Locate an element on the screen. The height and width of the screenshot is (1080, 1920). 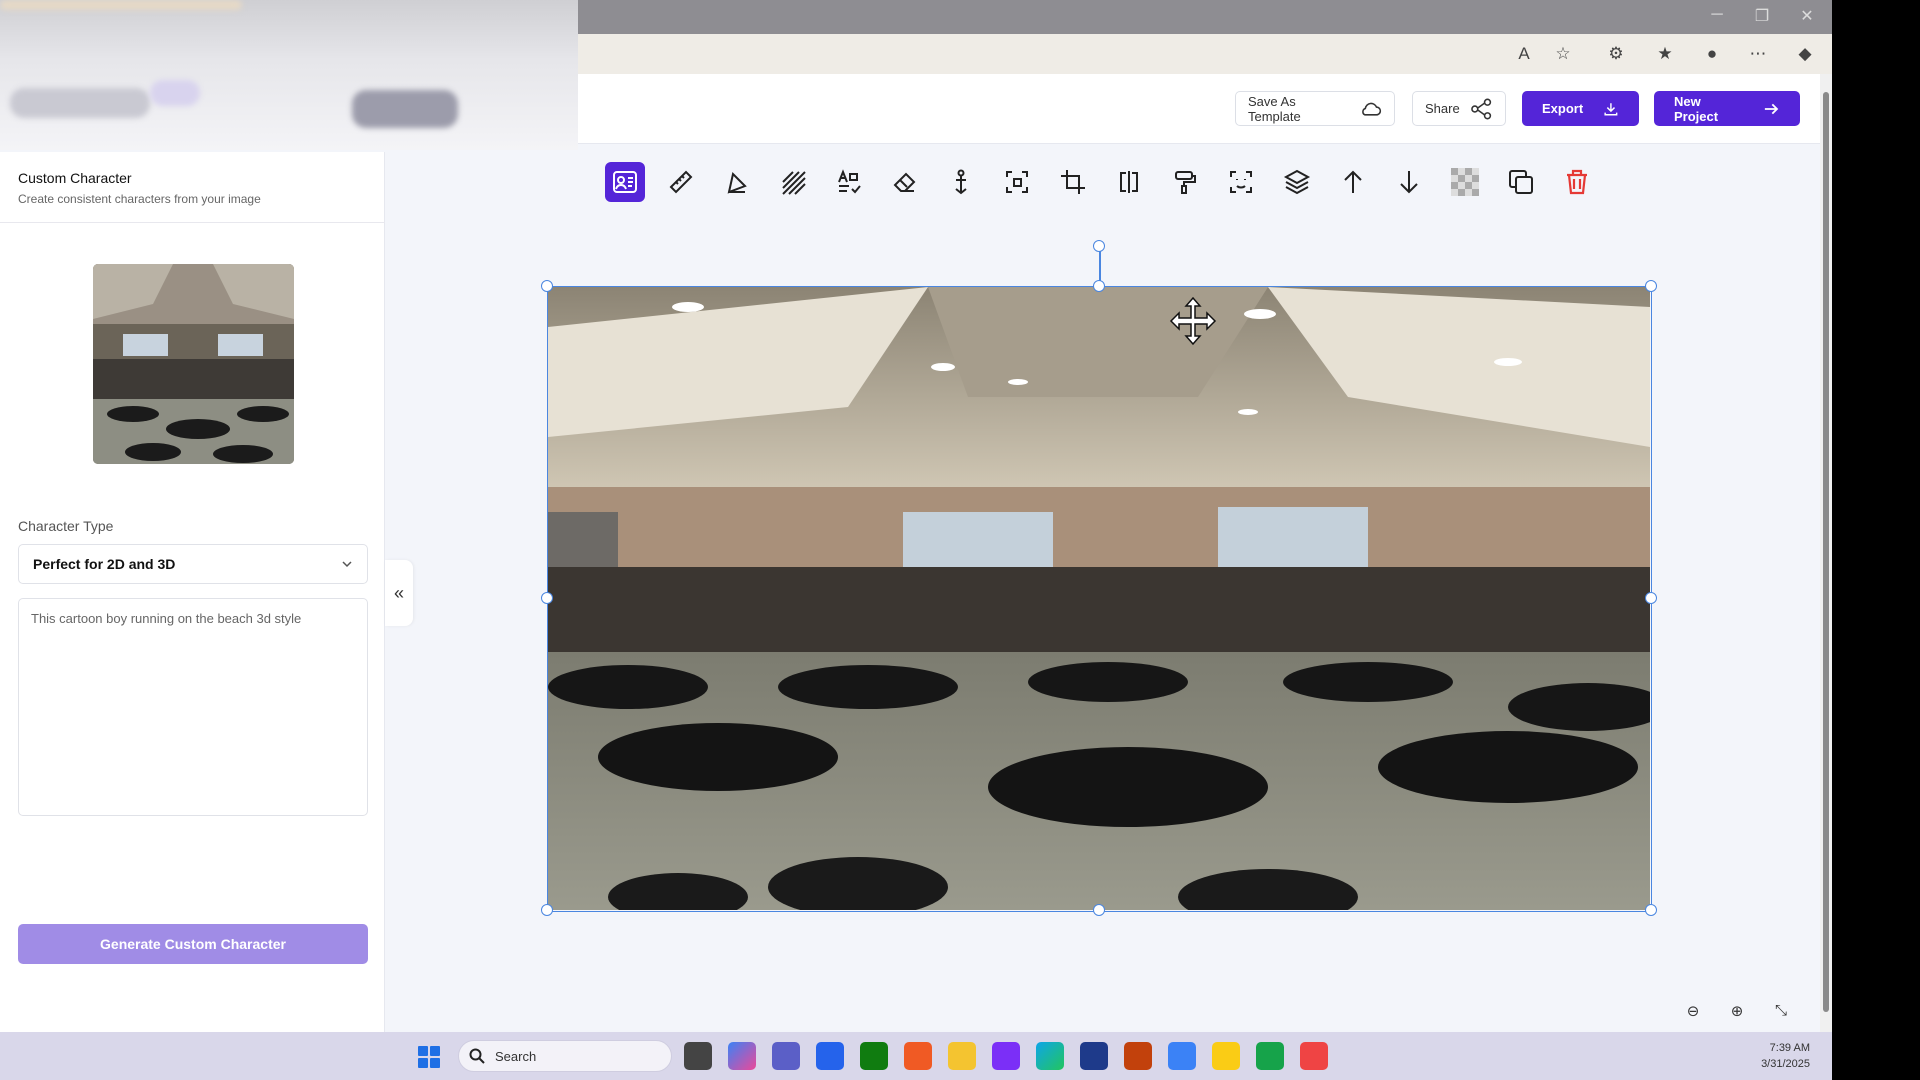
app-icon-navy is located at coordinates (1094, 1056).